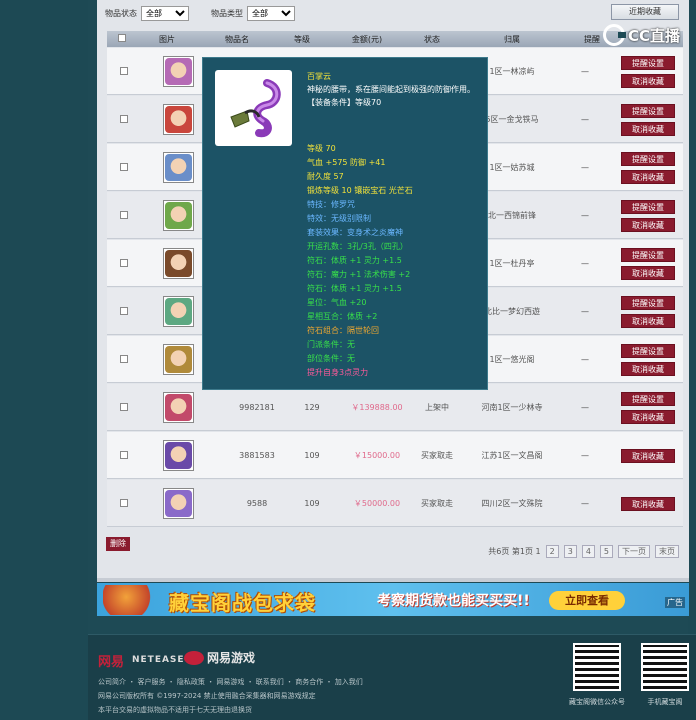 The height and width of the screenshot is (720, 696). Describe the element at coordinates (312, 455) in the screenshot. I see `item-level: 109` at that location.